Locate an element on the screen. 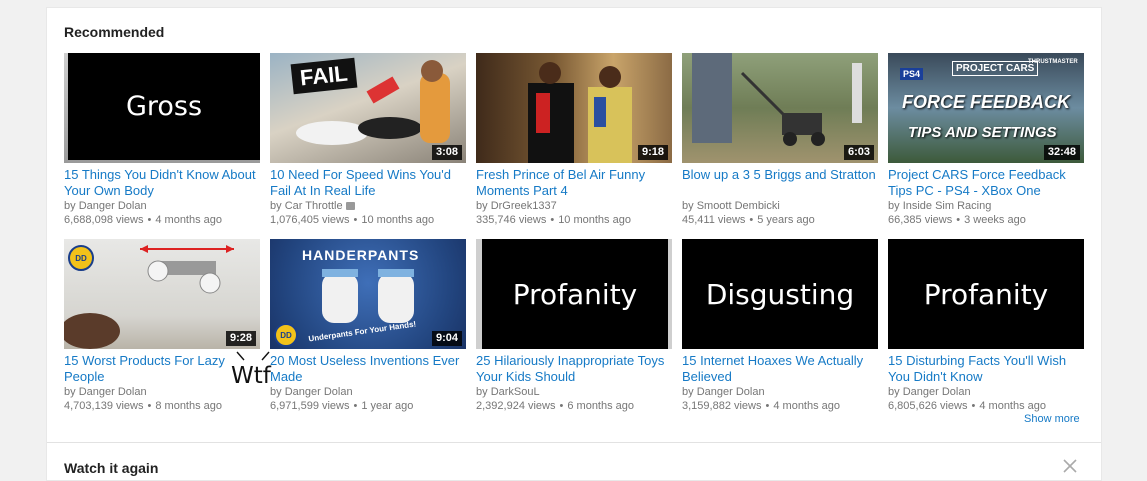 Image resolution: width=1147 pixels, height=481 pixels. video-title-link: 15 Internet Hoaxes We Actually Believed is located at coordinates (780, 369).